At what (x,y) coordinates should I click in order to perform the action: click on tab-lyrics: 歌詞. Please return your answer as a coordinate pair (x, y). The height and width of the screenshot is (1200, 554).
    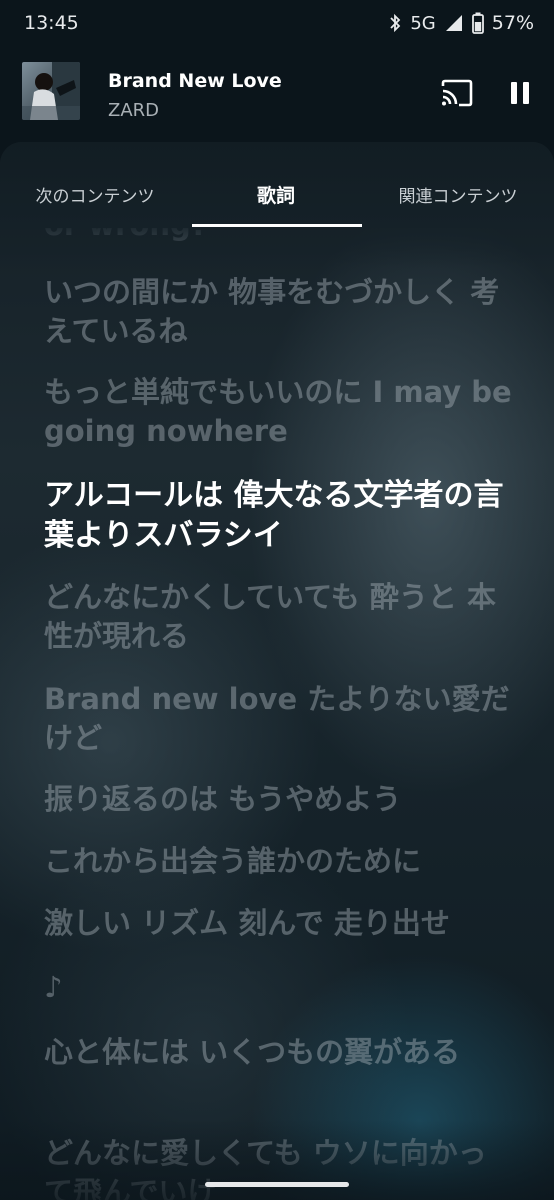
    Looking at the image, I should click on (276, 196).